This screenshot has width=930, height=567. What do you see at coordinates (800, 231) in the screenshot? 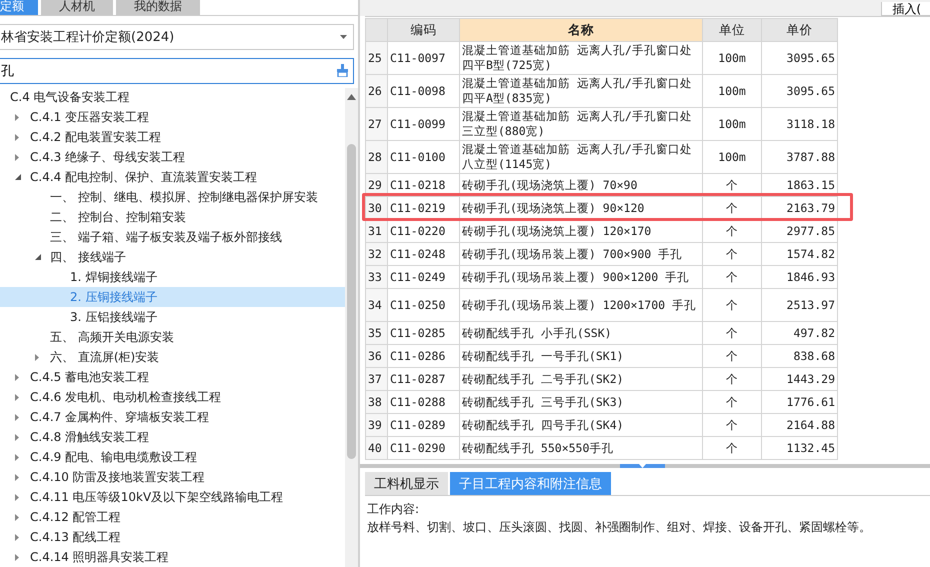
I see `table-cell: 2977.85` at bounding box center [800, 231].